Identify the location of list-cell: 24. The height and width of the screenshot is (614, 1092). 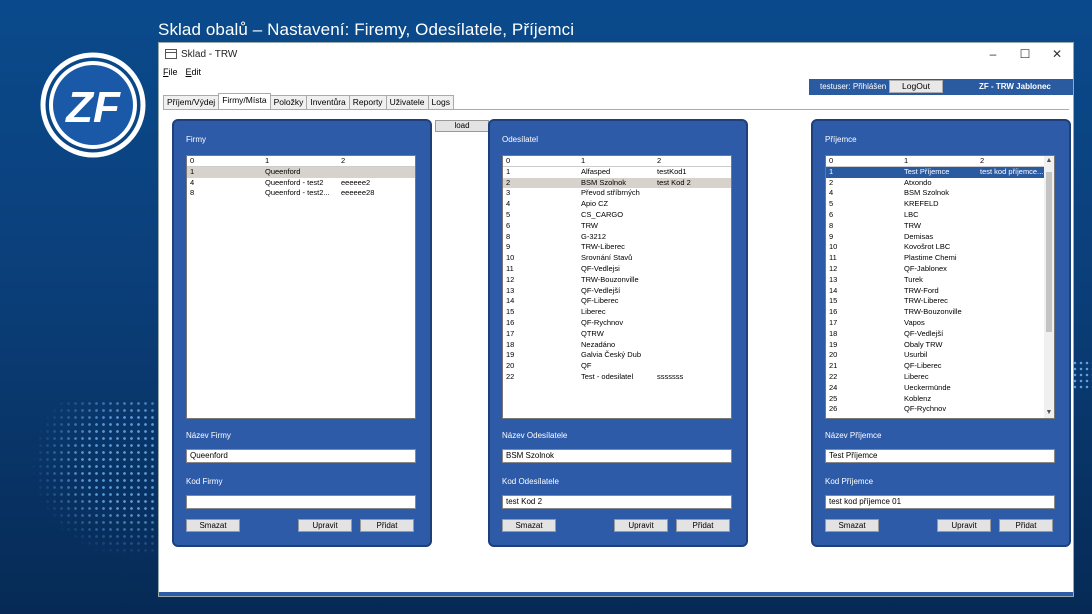
(833, 387).